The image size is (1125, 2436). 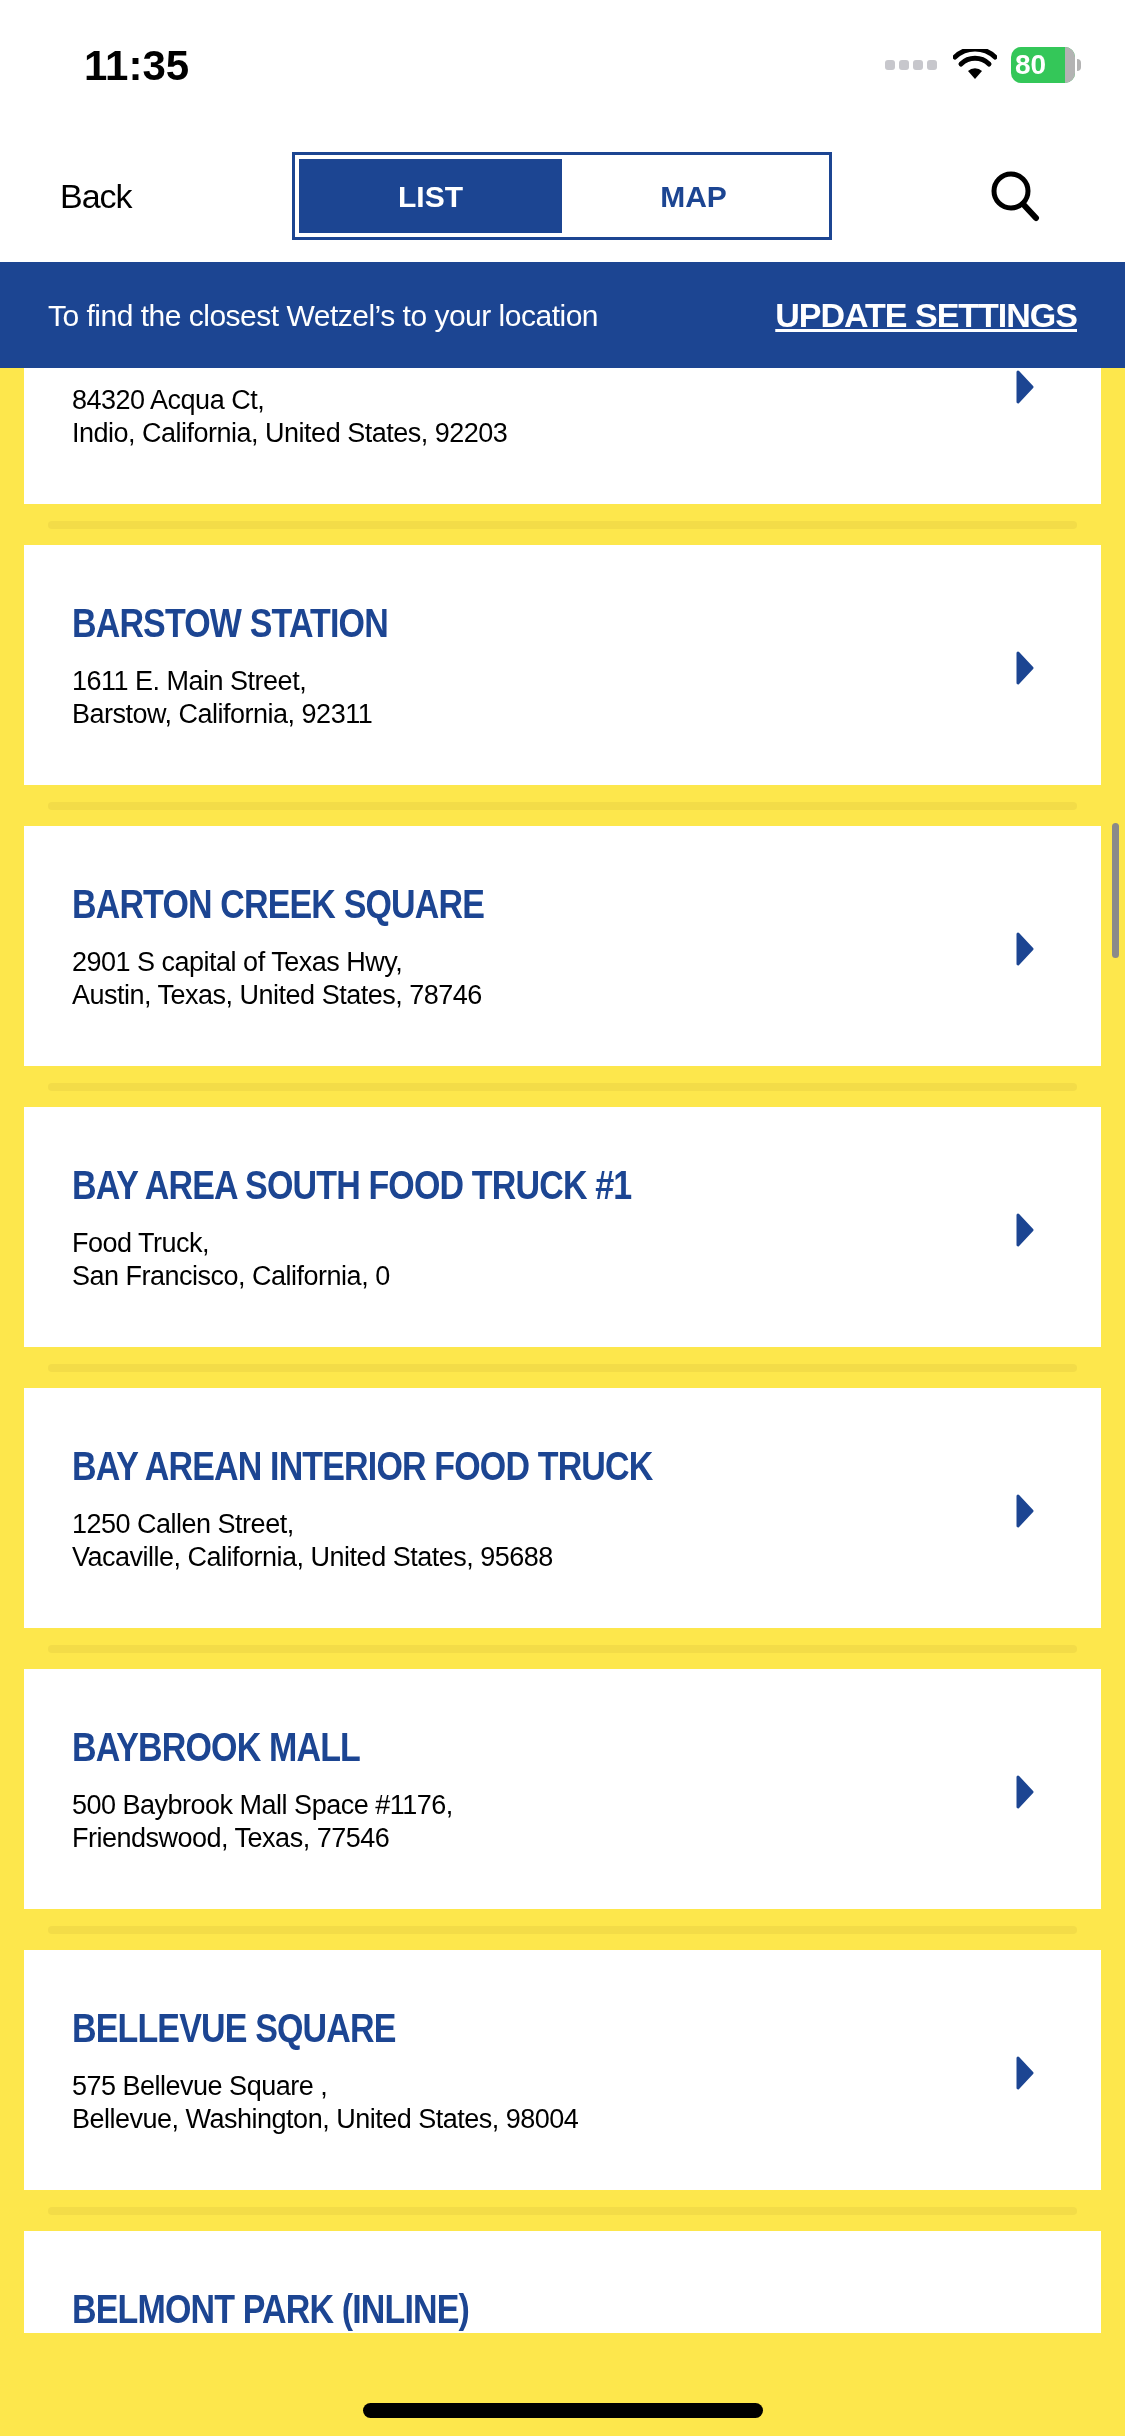 What do you see at coordinates (217, 1747) in the screenshot?
I see `store-name: BAYBROOK MALL` at bounding box center [217, 1747].